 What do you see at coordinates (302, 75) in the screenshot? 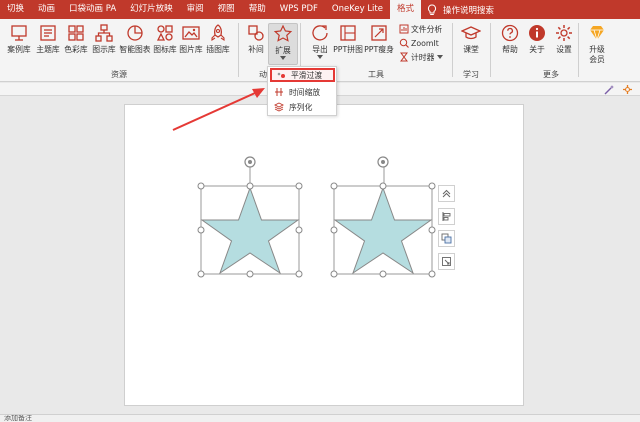
I see `menu-item-smooth-transition: 平滑过渡` at bounding box center [302, 75].